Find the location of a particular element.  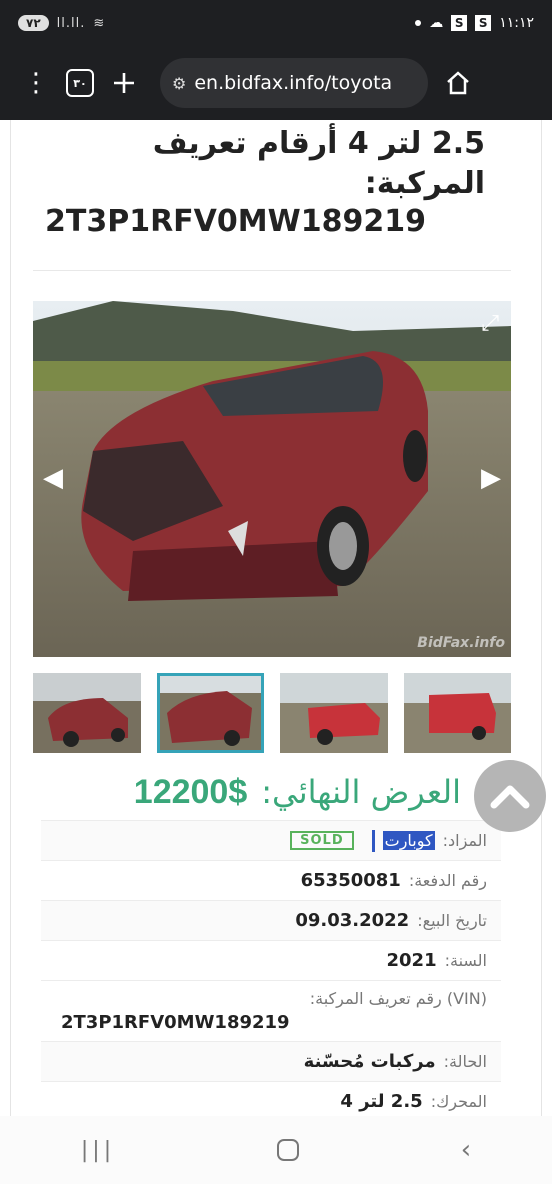

engine-row: المحرك: 2.5 لتر 4 is located at coordinates (271, 1098).